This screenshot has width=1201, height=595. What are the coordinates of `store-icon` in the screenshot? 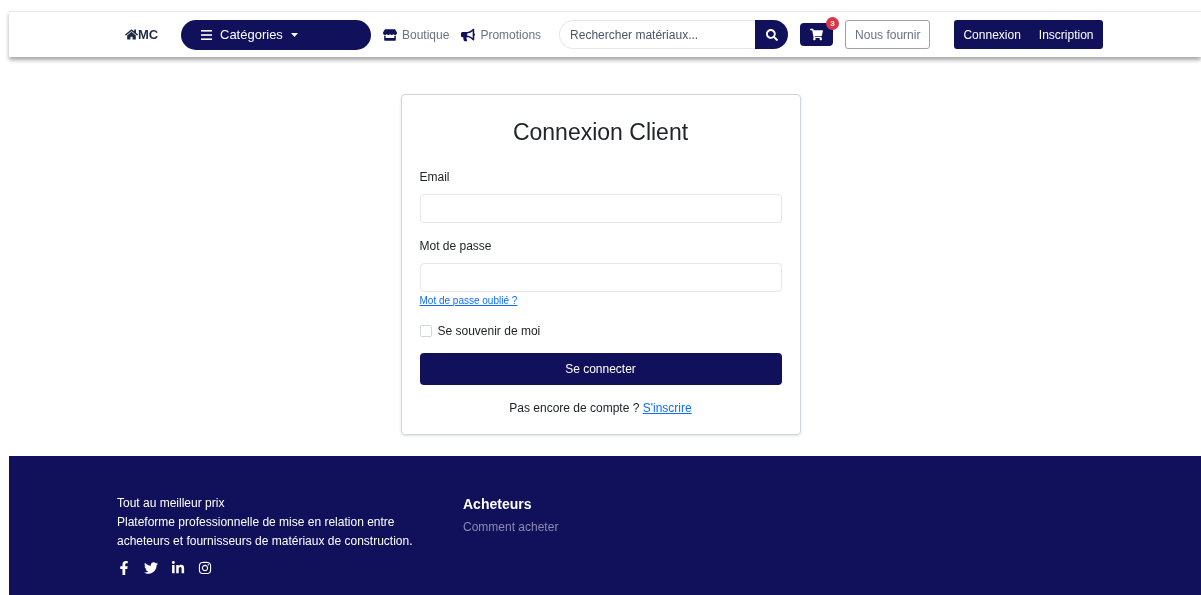 It's located at (390, 34).